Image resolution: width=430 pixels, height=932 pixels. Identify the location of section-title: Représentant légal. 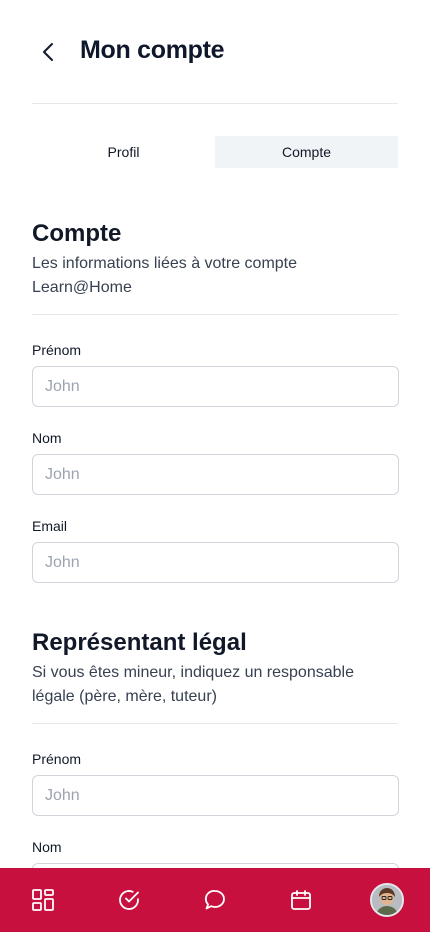
(139, 642).